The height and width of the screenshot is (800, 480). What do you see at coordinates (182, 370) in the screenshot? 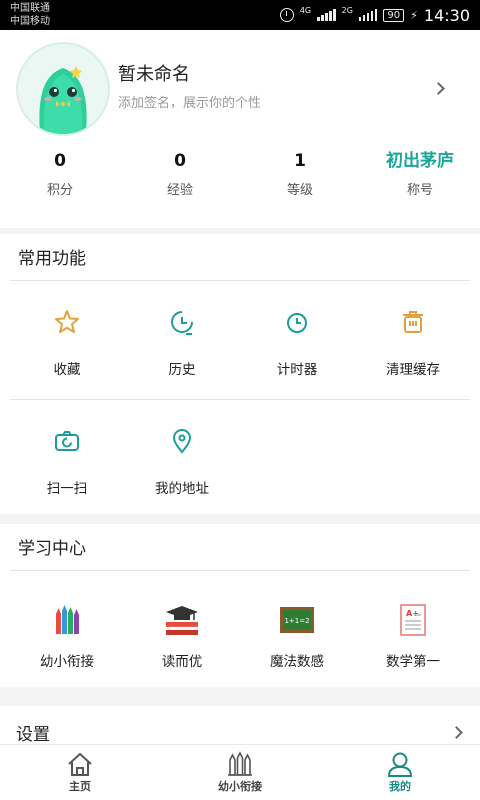
I see `function-label: 历史` at bounding box center [182, 370].